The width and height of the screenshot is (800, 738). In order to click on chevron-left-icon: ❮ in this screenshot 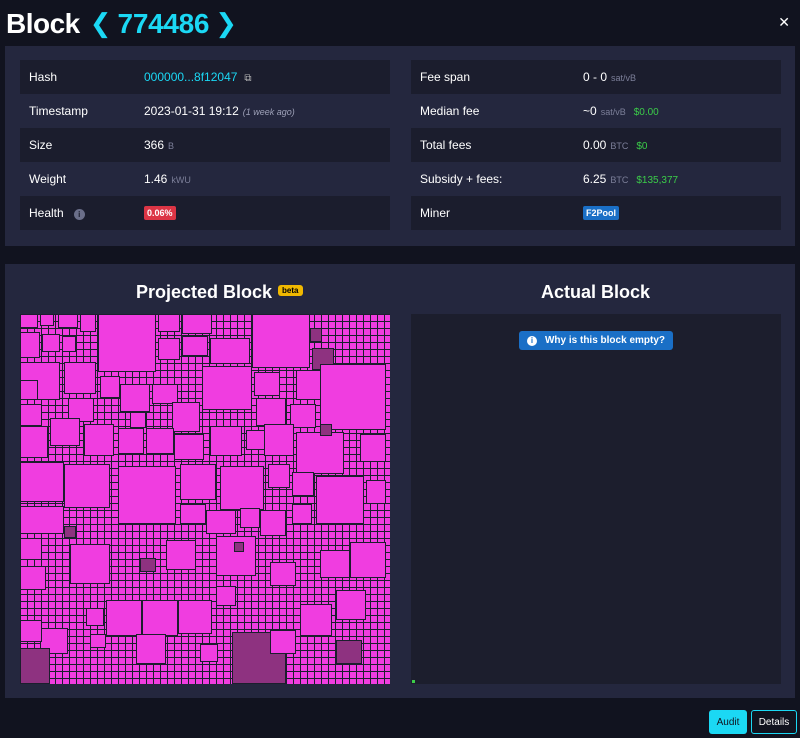, I will do `click(101, 24)`.